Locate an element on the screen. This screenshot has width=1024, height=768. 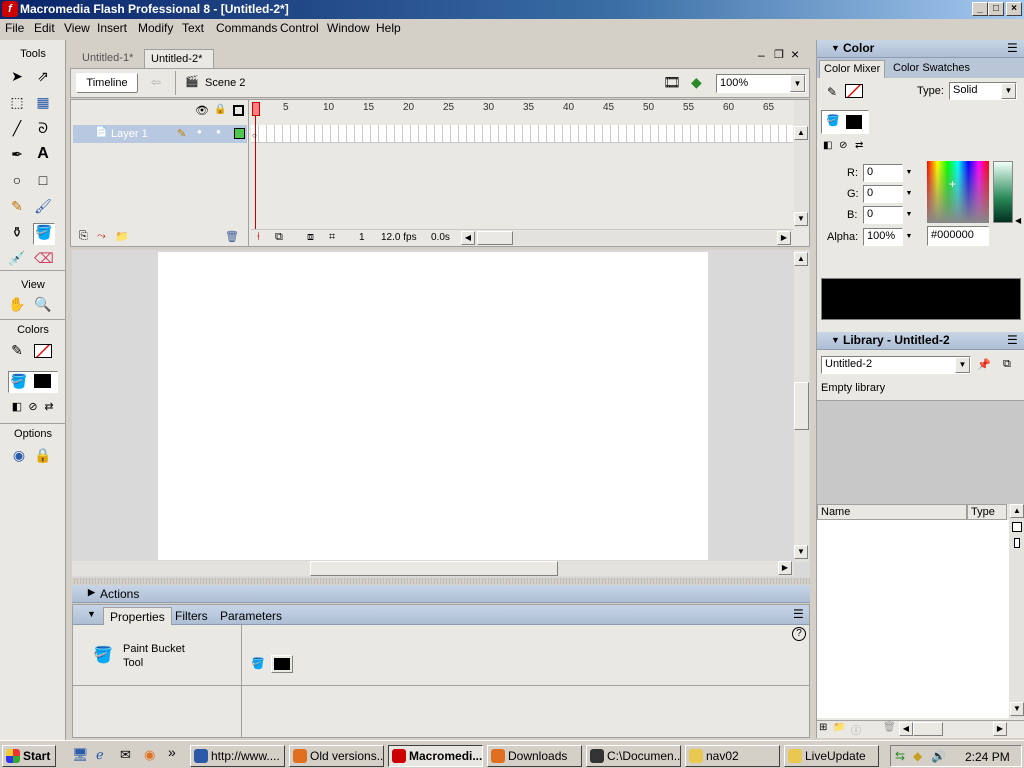
edit-symbols-icon: ◆ is located at coordinates (696, 82).